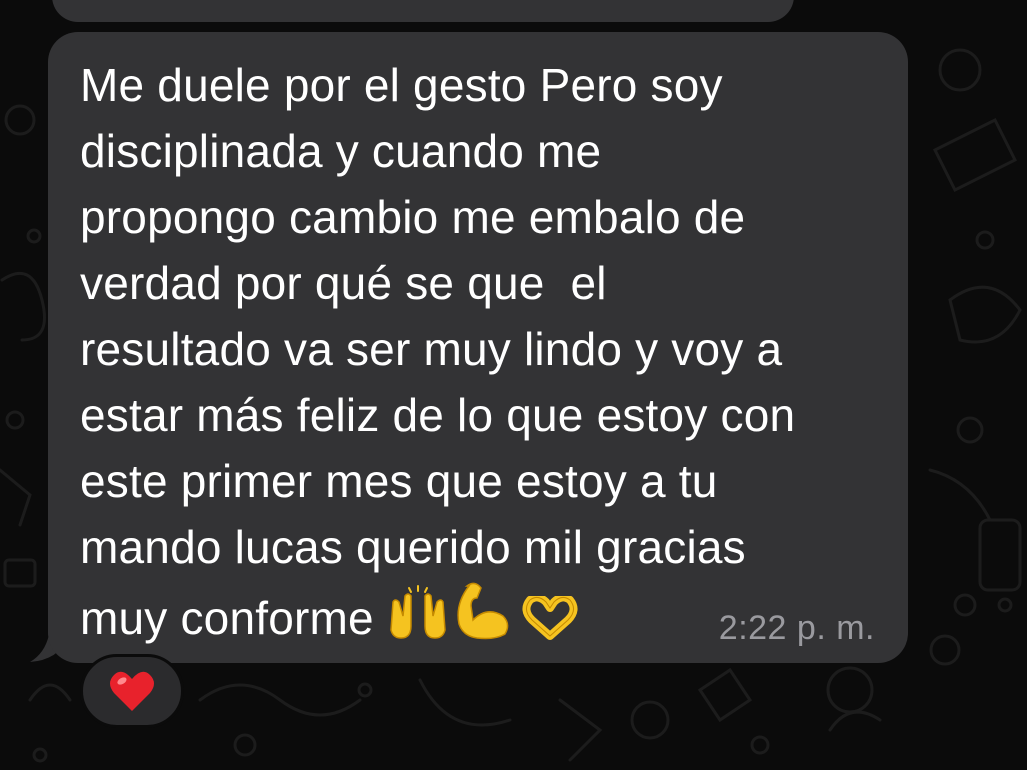  Describe the element at coordinates (796, 628) in the screenshot. I see `message-timestamp: 2:22 p. m.` at that location.